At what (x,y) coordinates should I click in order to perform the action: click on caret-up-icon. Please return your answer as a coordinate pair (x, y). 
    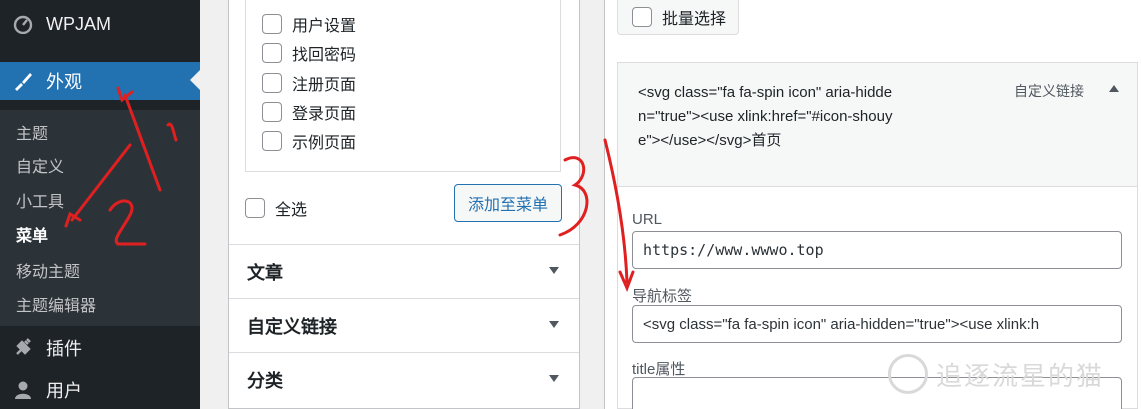
    Looking at the image, I should click on (1114, 88).